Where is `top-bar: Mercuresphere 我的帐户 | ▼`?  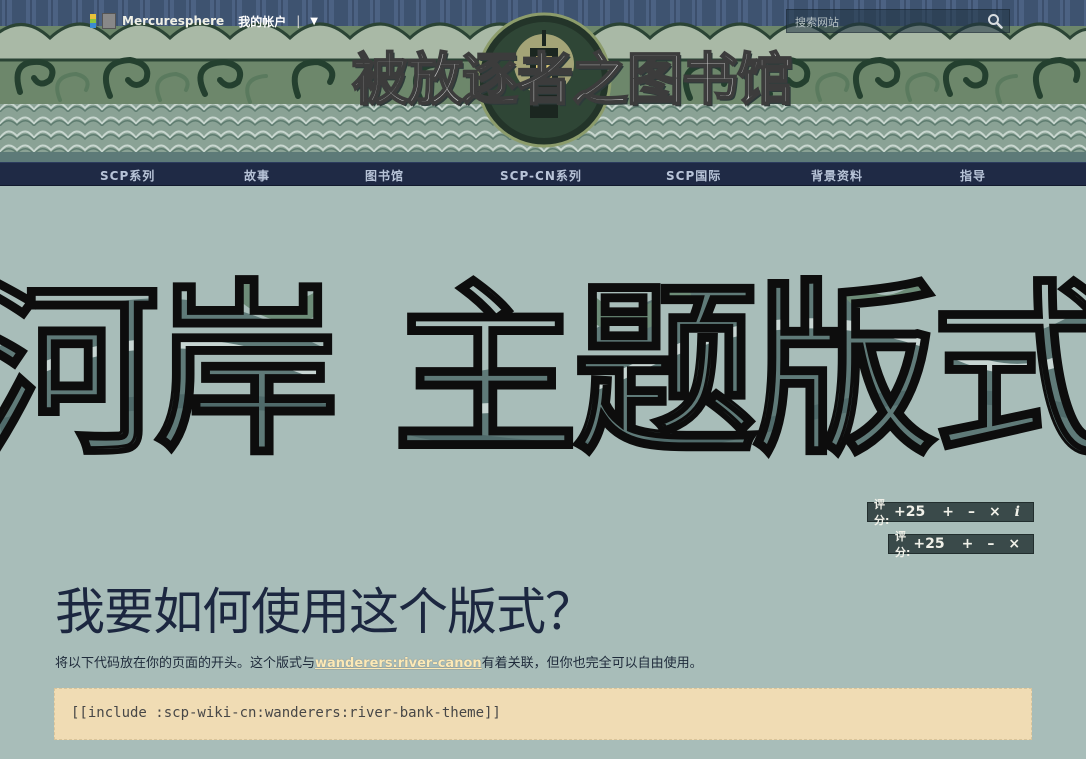 top-bar: Mercuresphere 我的帐户 | ▼ is located at coordinates (543, 20).